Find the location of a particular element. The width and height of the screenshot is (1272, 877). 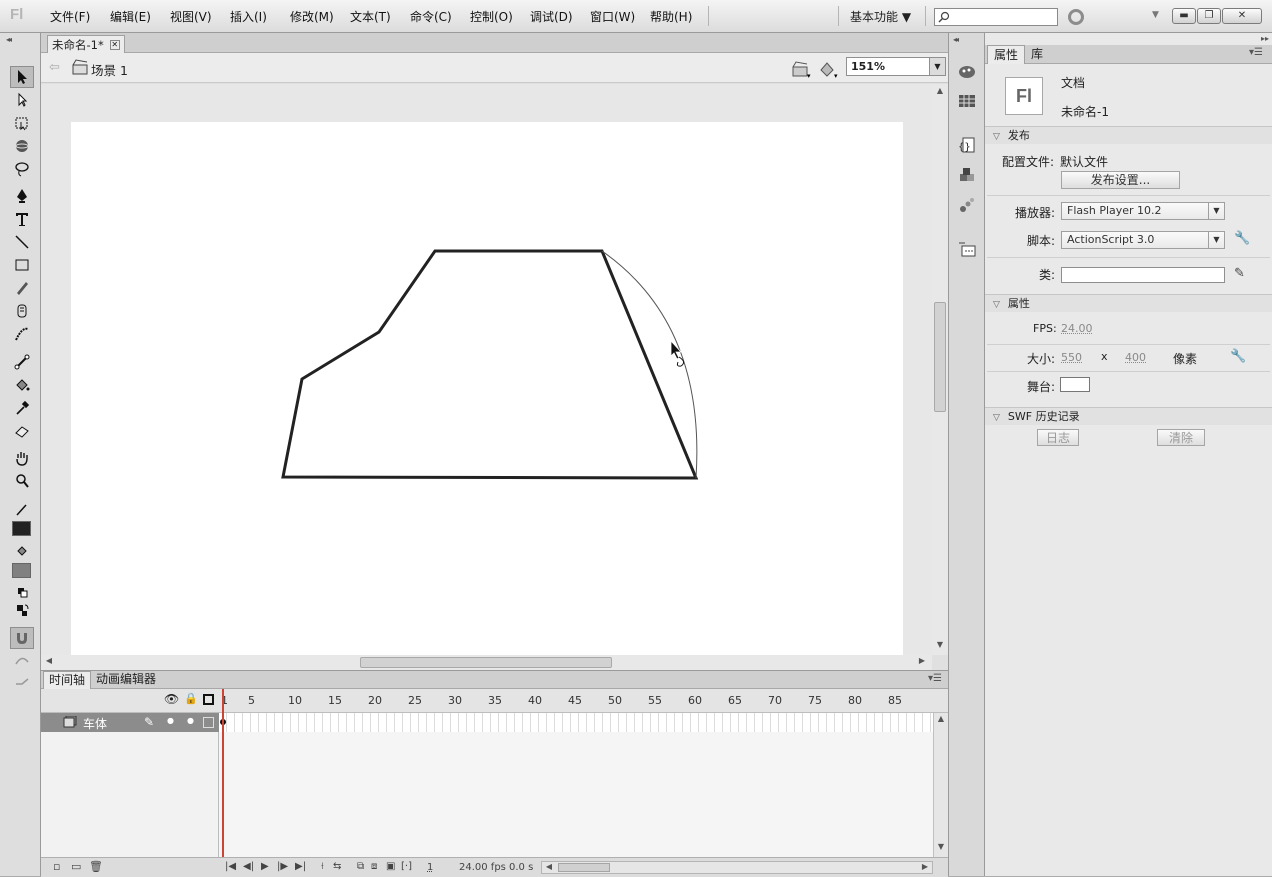

timeline-horizontal-scrollbar: ◀ ▶ is located at coordinates (737, 867).